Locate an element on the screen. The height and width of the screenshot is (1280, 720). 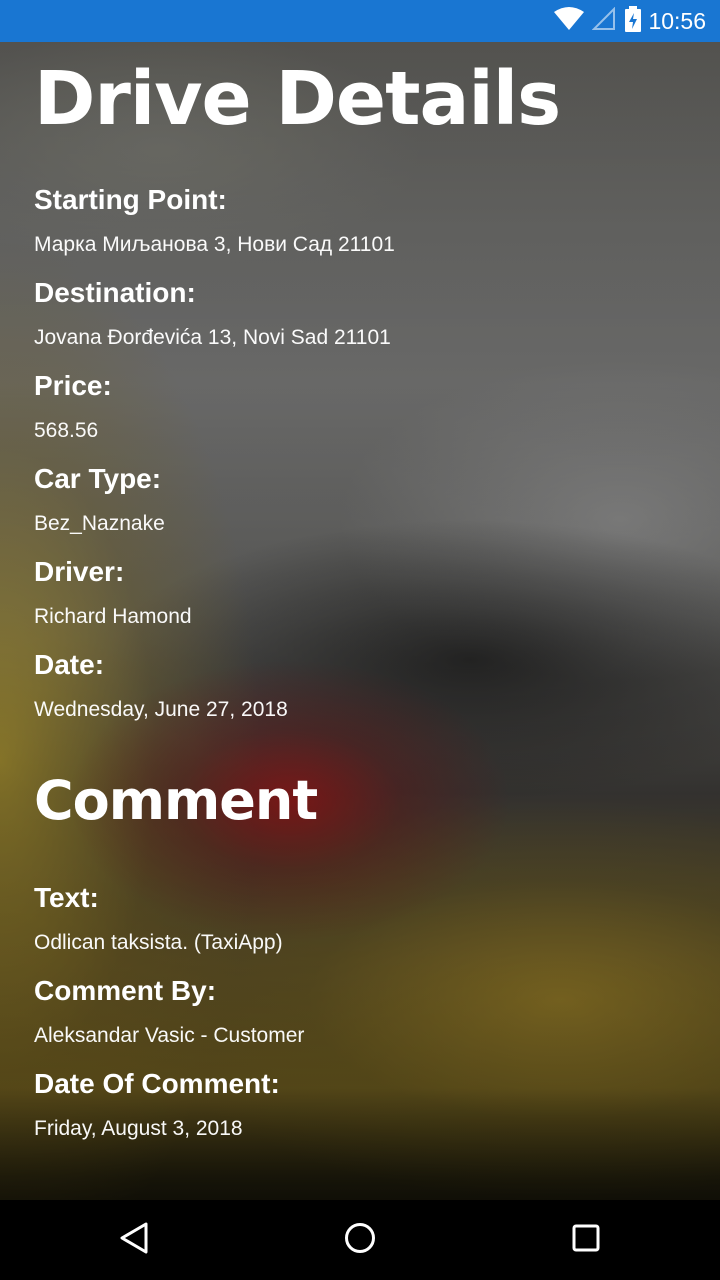
field-label: Date Of Comment: is located at coordinates (157, 1083).